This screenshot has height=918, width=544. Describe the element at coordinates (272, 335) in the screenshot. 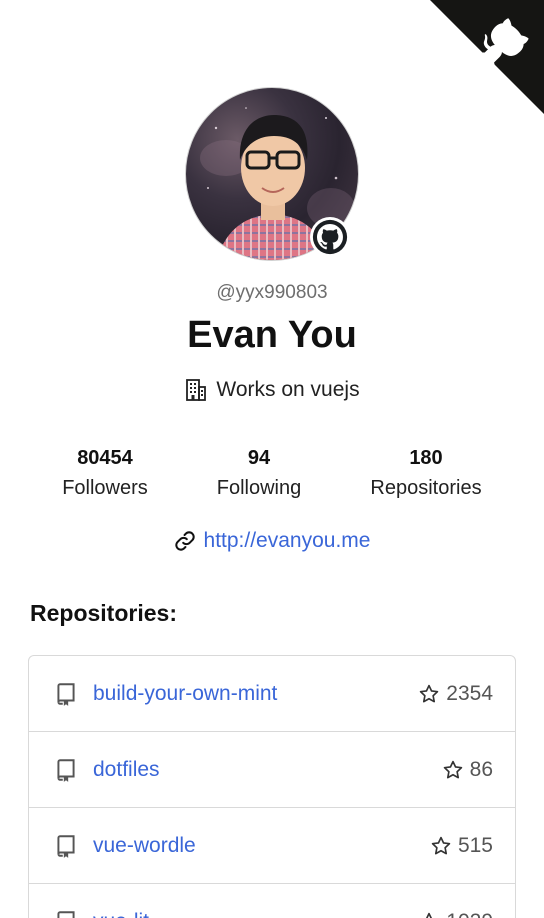

I see `profile-name: Evan You` at that location.